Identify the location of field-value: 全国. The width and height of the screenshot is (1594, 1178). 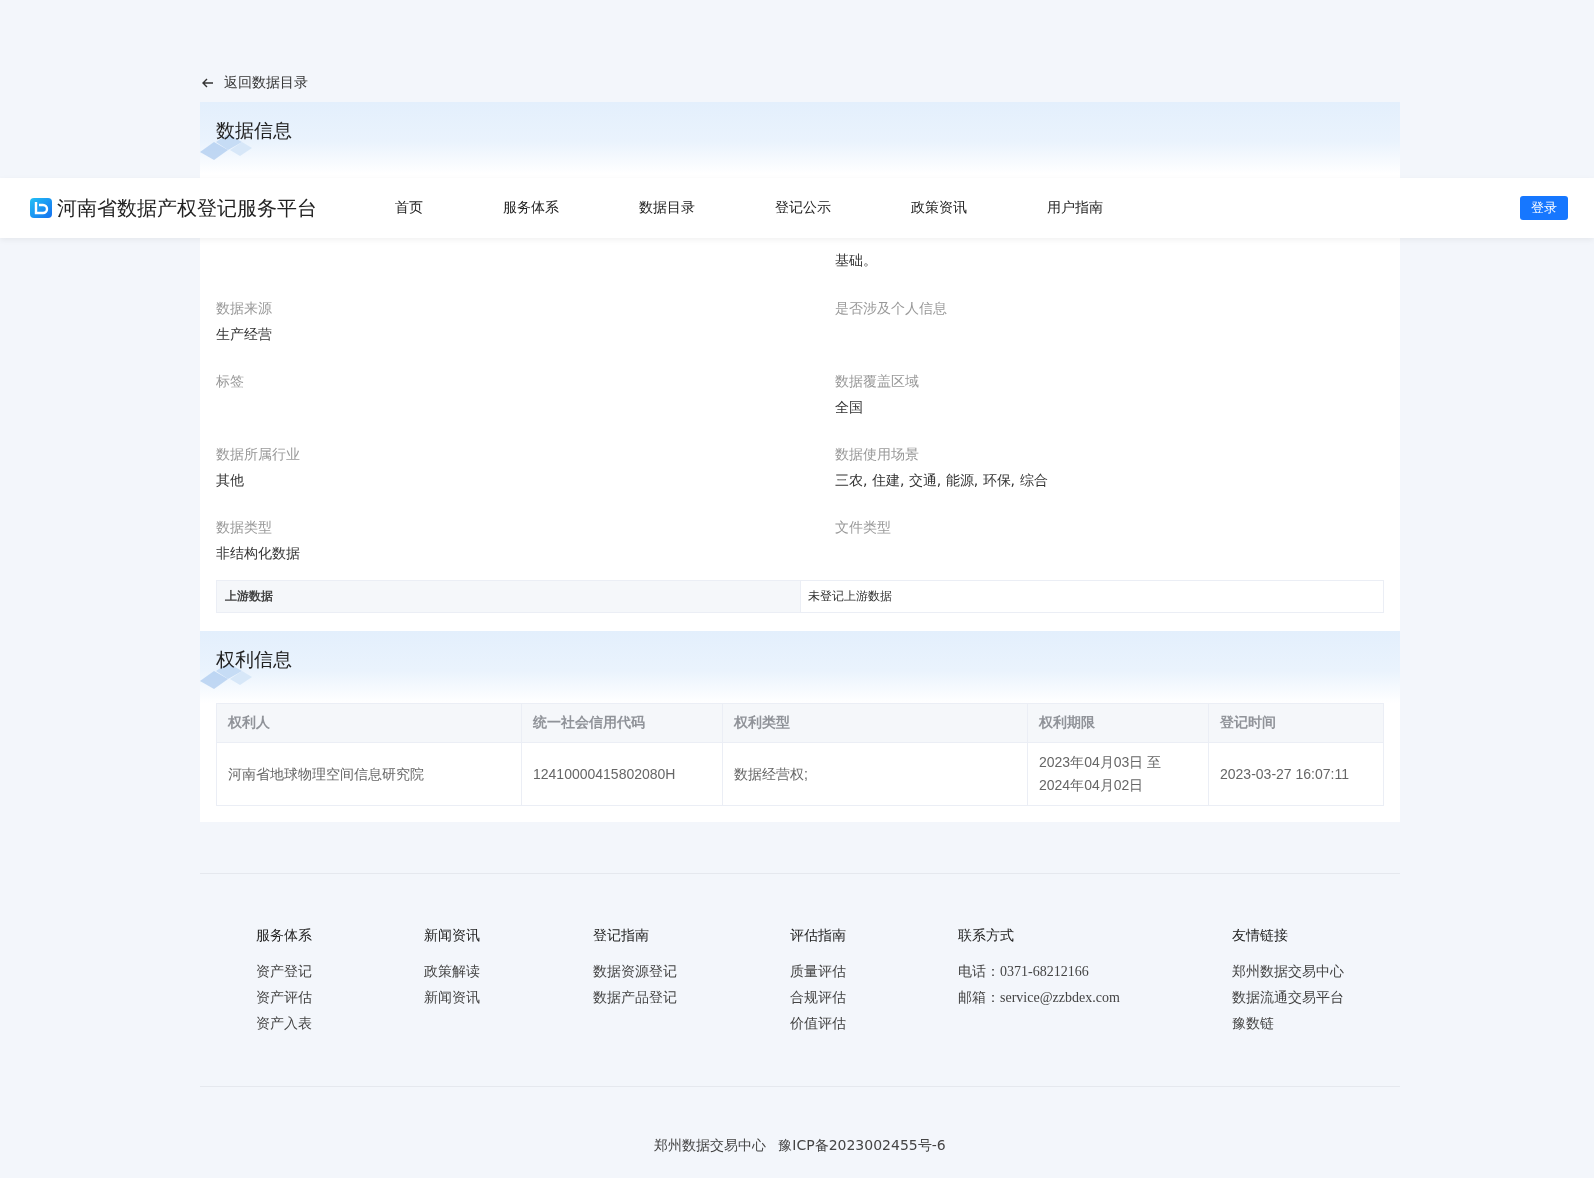
(849, 407).